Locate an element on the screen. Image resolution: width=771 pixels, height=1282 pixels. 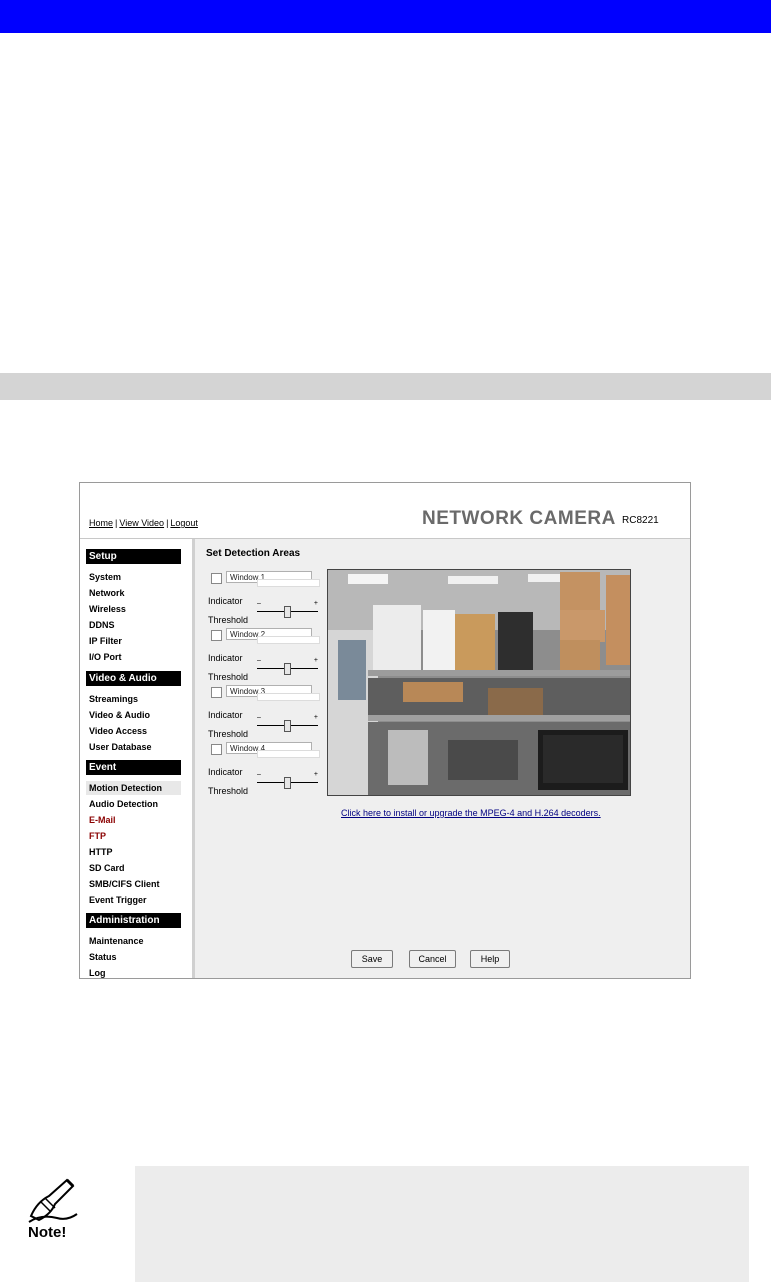
note-box is located at coordinates (442, 1224).